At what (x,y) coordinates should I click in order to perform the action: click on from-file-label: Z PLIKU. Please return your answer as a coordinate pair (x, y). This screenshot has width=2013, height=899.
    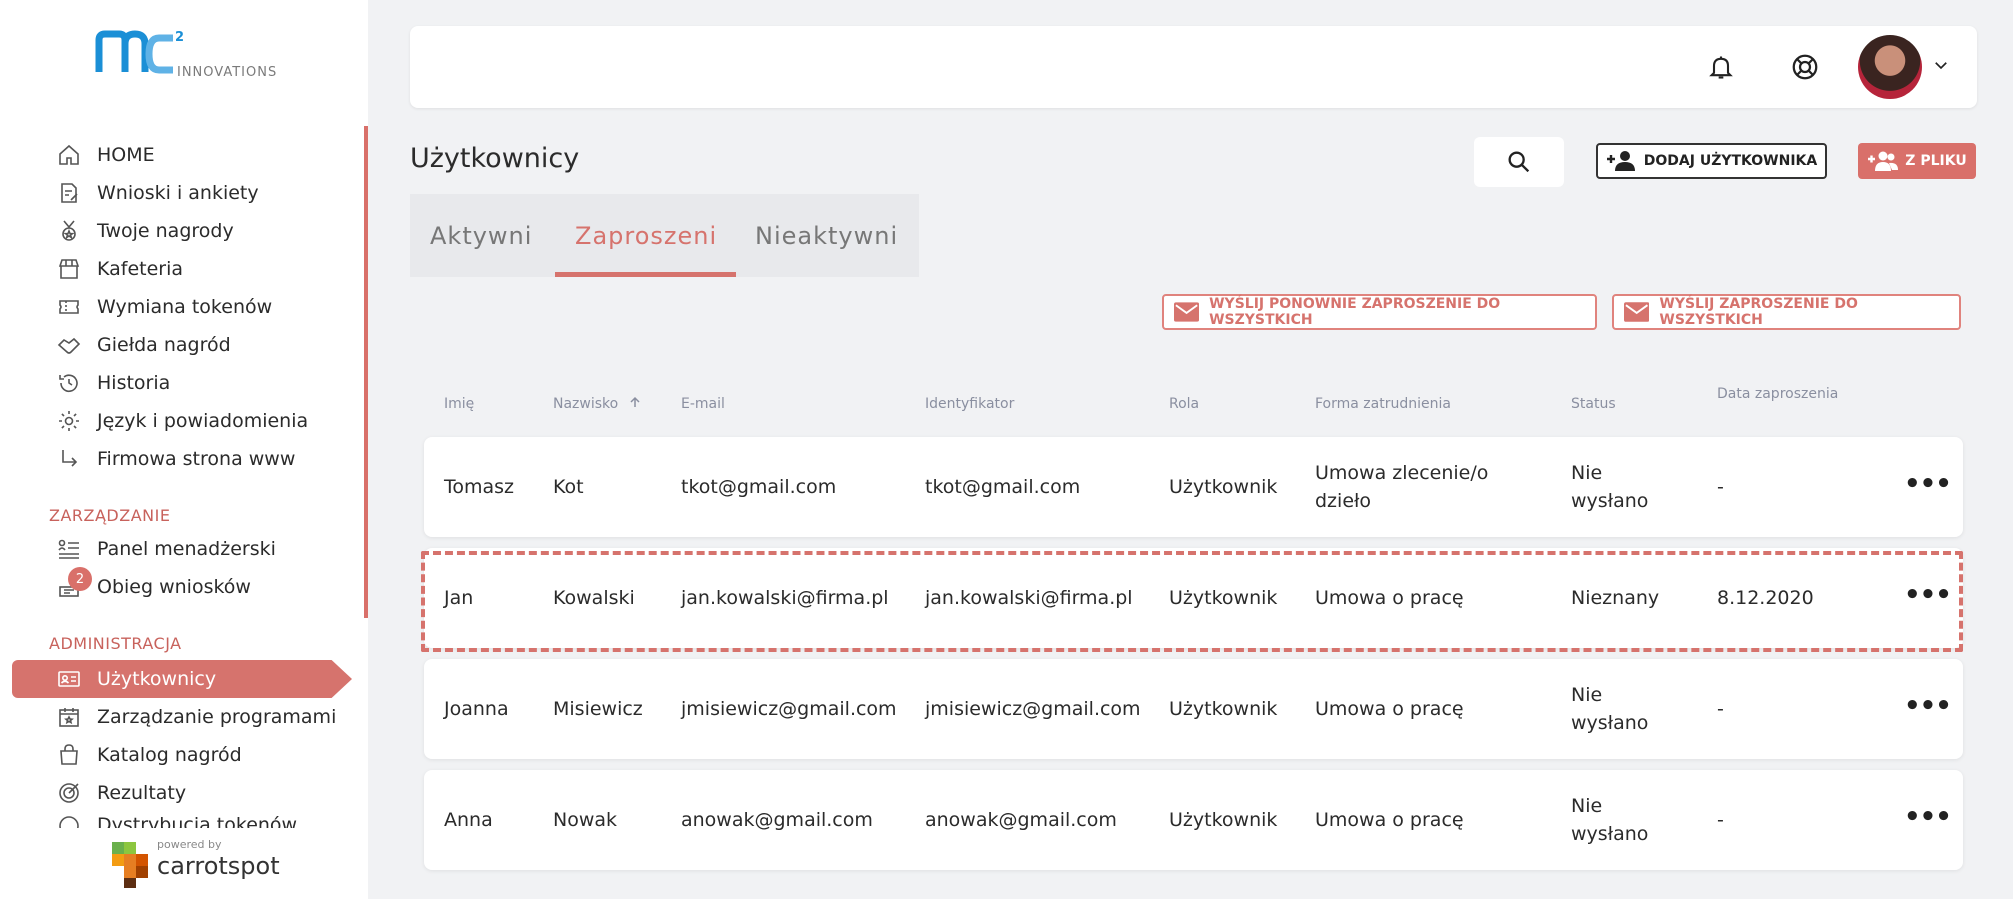
    Looking at the image, I should click on (1936, 161).